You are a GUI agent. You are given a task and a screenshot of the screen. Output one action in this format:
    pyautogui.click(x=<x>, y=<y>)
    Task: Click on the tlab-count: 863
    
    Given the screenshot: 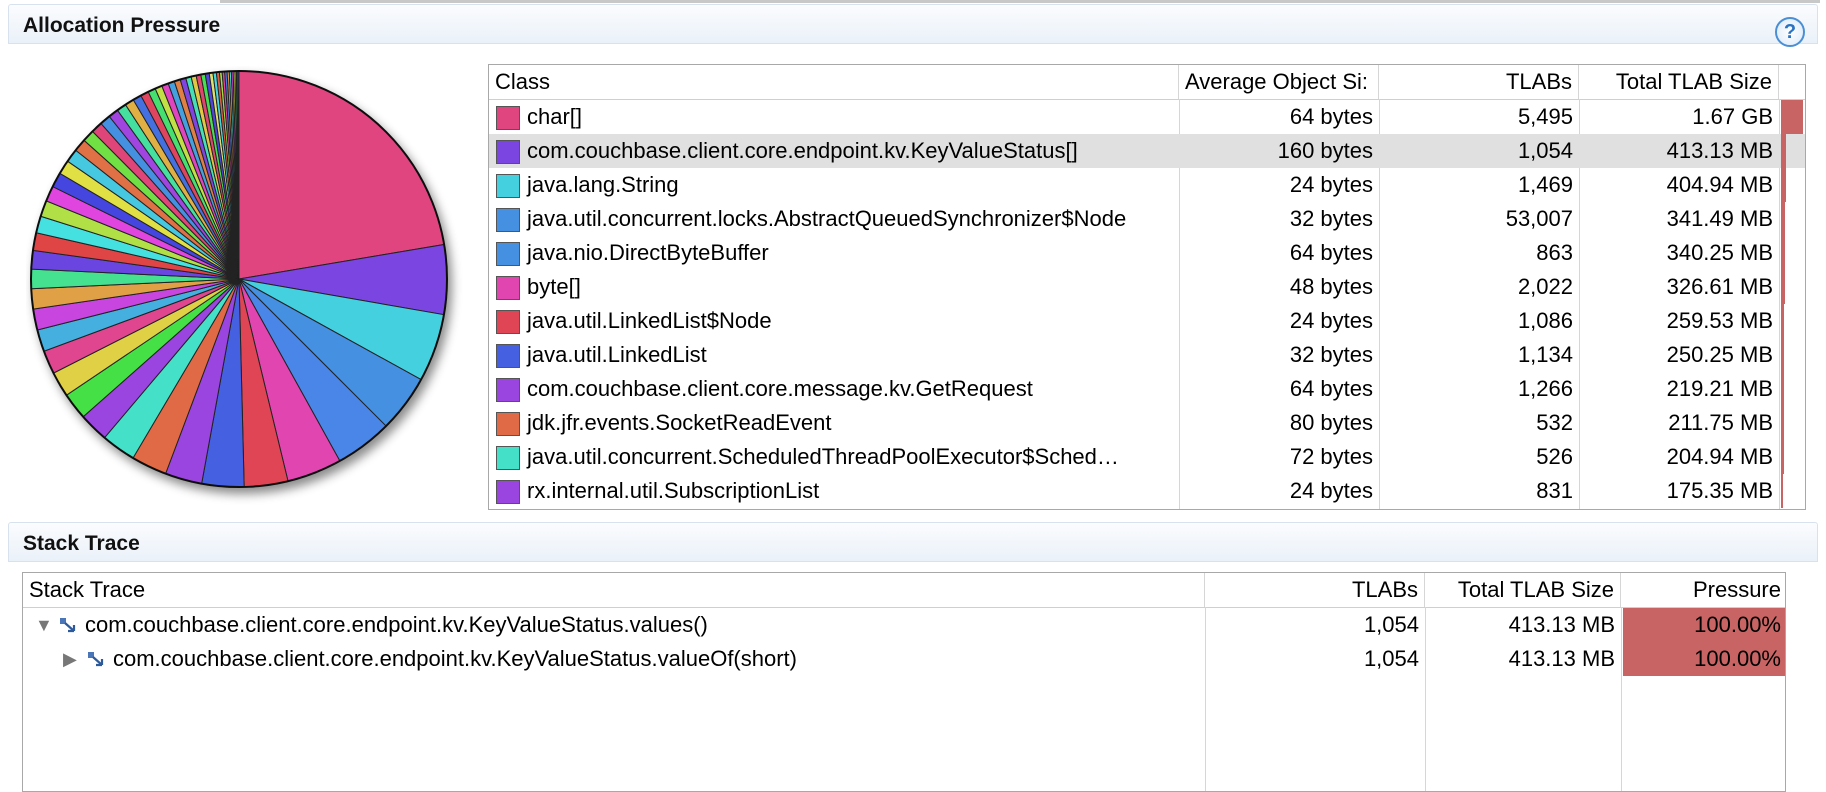 What is the action you would take?
    pyautogui.click(x=1554, y=252)
    